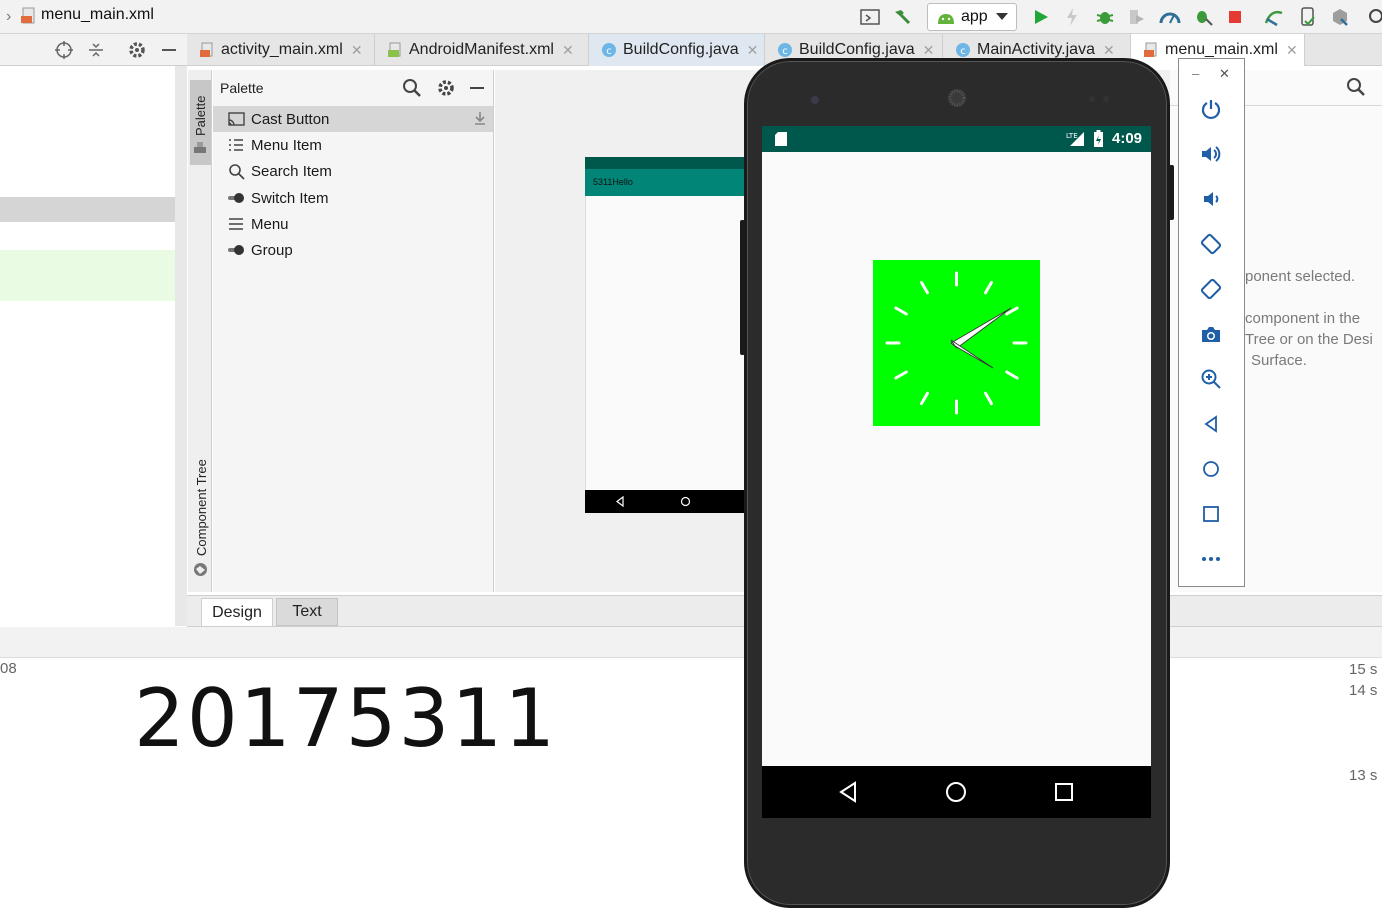 The width and height of the screenshot is (1382, 916). Describe the element at coordinates (1195, 73) in the screenshot. I see `minimize-icon: –` at that location.